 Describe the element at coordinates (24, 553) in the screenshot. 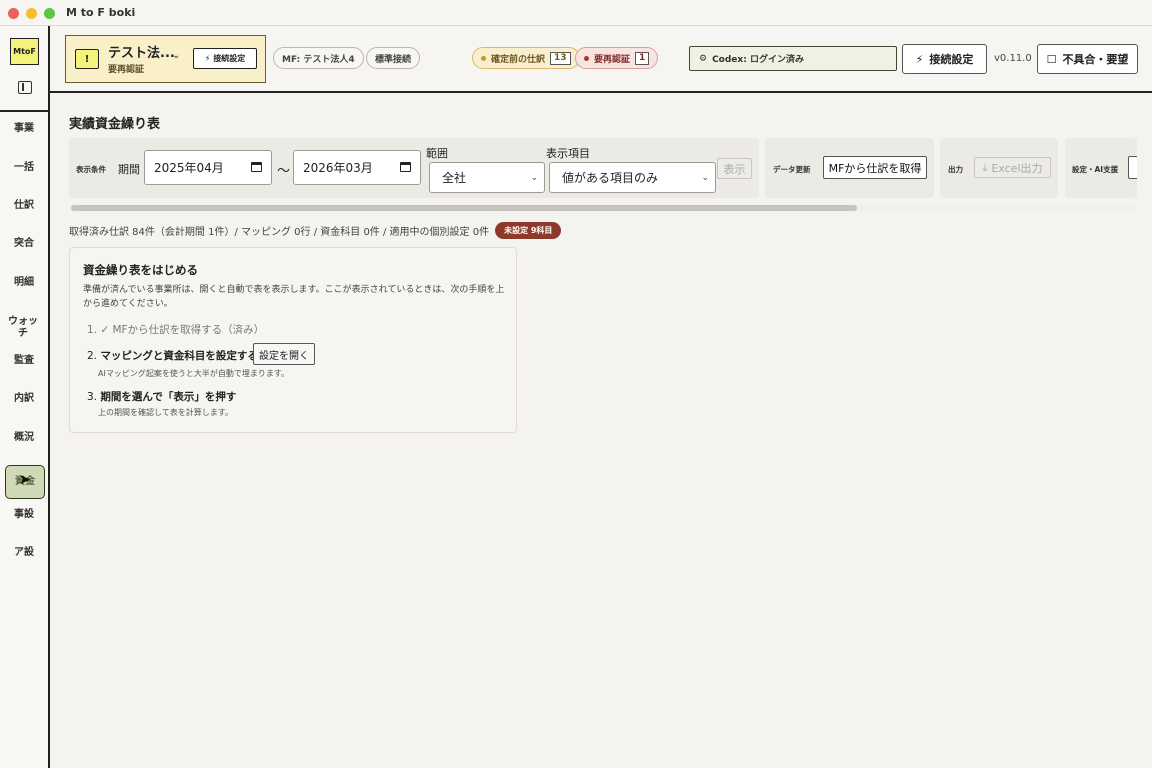

I see `sidebar-item-app-settings: ア設` at that location.